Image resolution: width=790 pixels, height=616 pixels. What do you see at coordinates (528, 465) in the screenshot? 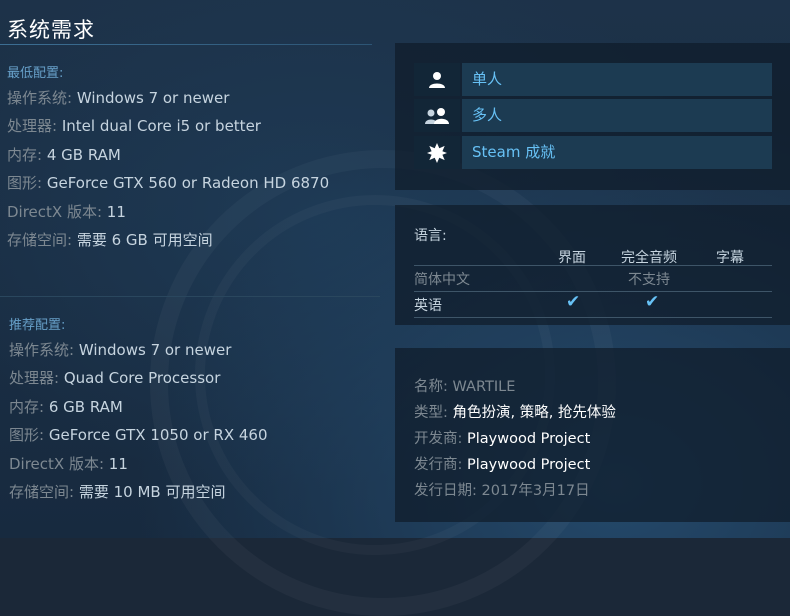
I see `publisher-link: Playwood Project` at bounding box center [528, 465].